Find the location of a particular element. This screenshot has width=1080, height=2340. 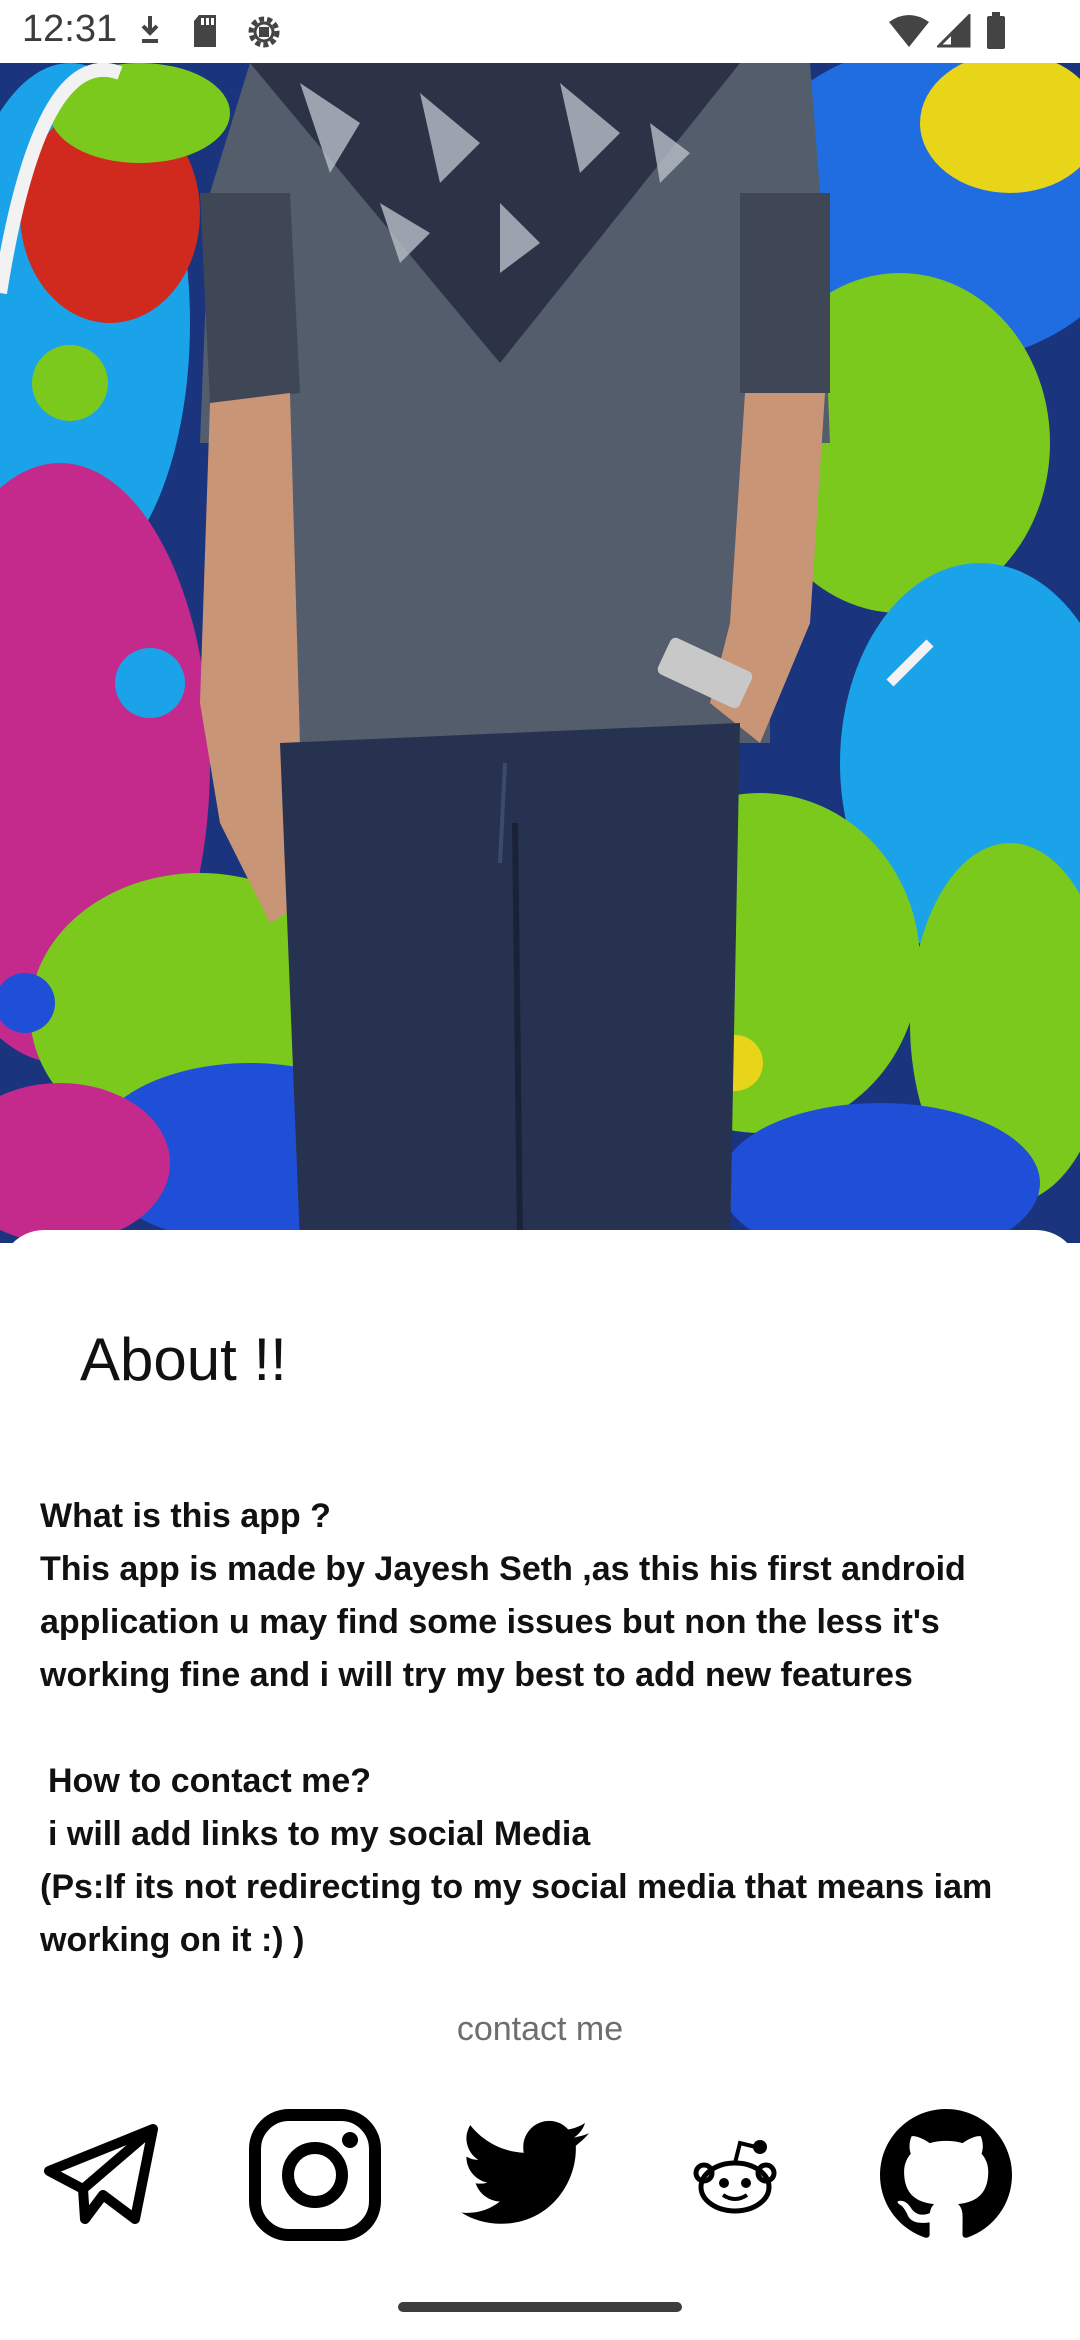

reddit-button is located at coordinates (735, 2175).